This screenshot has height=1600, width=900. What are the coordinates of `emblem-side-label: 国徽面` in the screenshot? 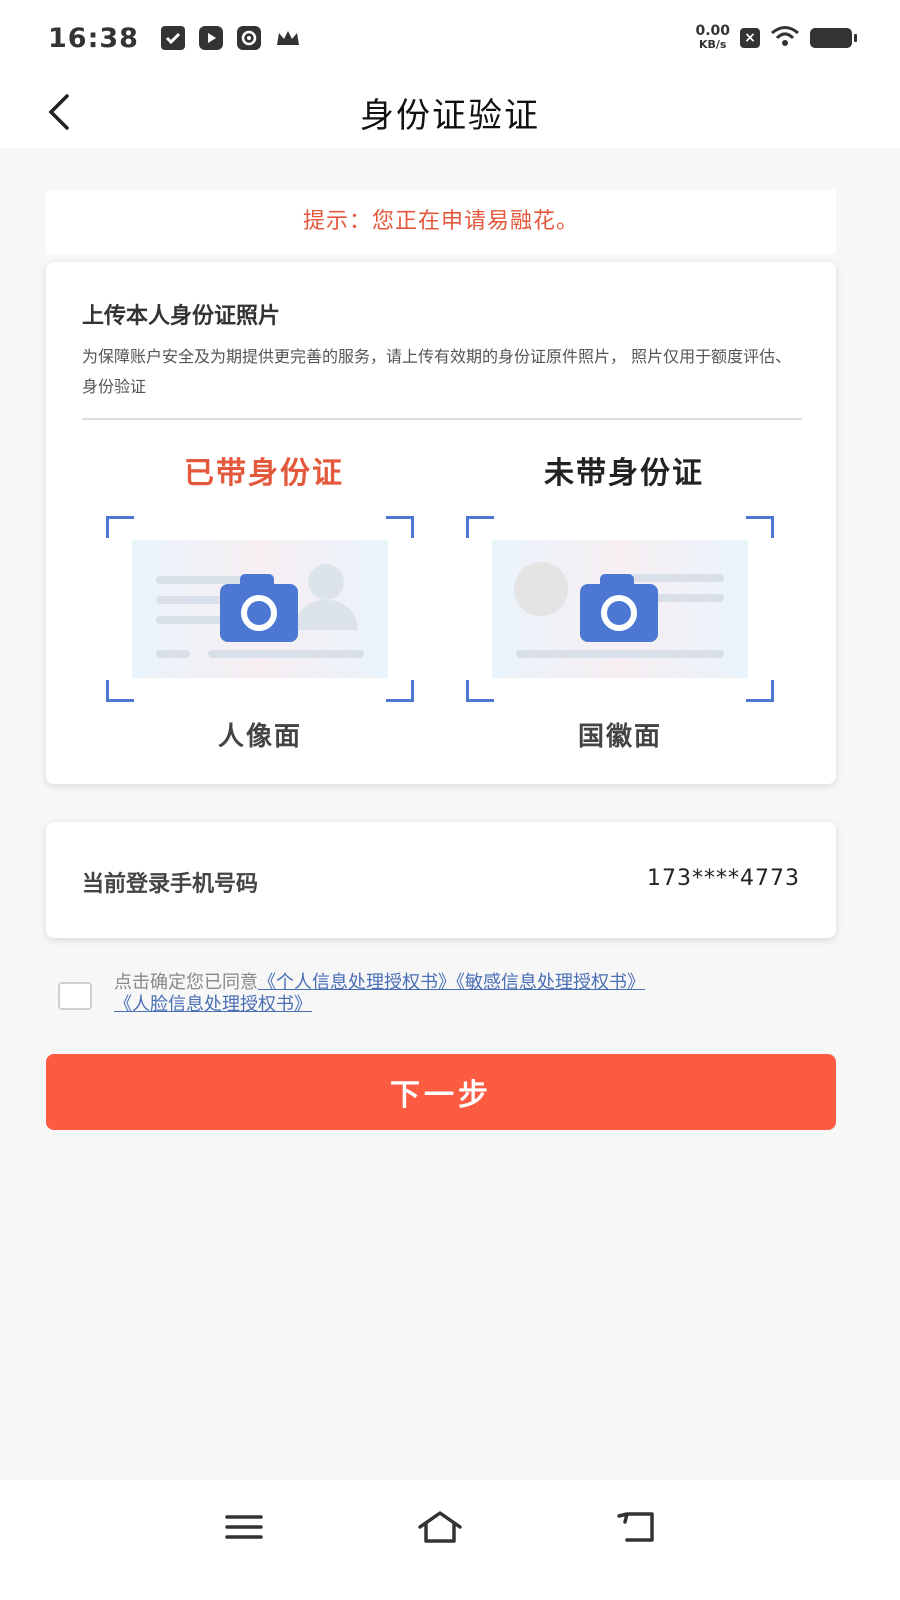 It's located at (619, 737).